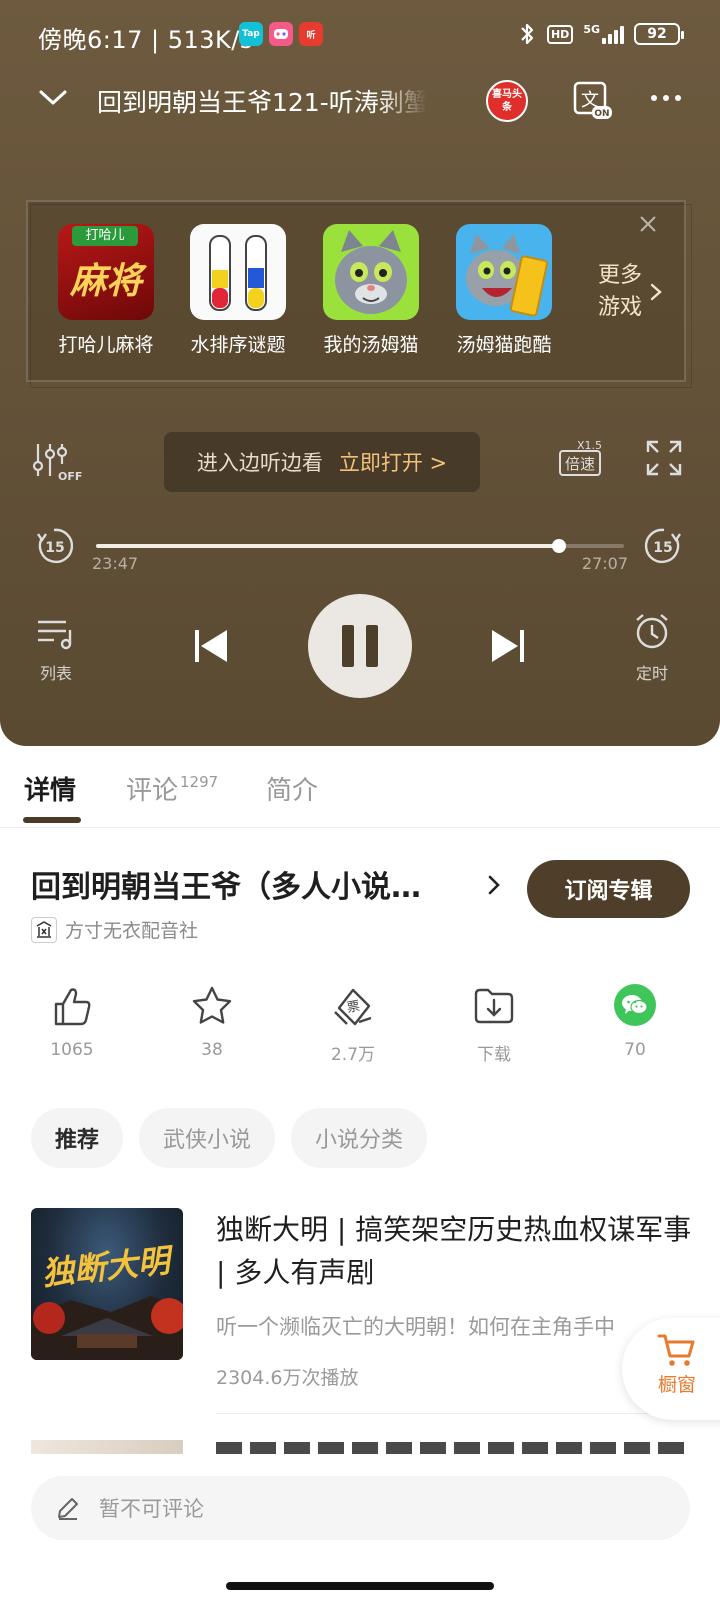 The height and width of the screenshot is (1600, 720). I want to click on publisher-link: 方寸无衣配音社, so click(114, 929).